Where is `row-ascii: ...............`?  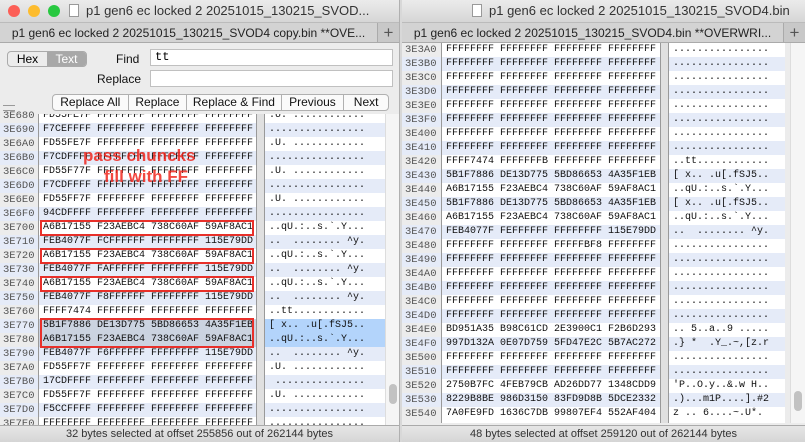 row-ascii: ............... is located at coordinates (325, 382).